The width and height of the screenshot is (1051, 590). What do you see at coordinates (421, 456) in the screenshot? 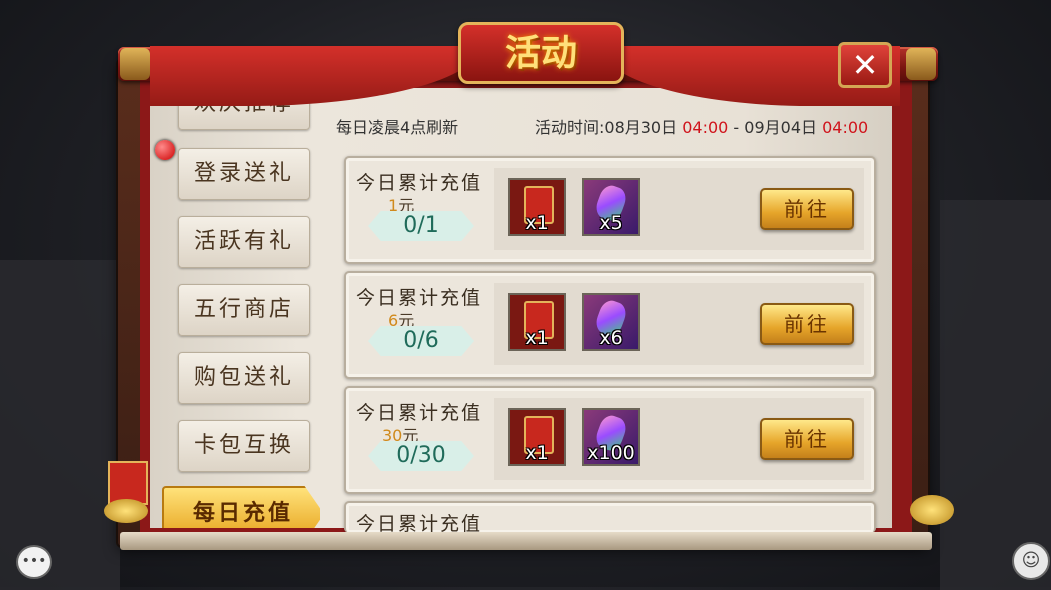
I see `progress-badge: 0/30` at bounding box center [421, 456].